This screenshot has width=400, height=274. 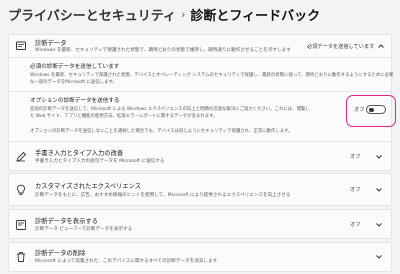 What do you see at coordinates (75, 67) in the screenshot?
I see `required-data-title: 必須の診断データを送信しています` at bounding box center [75, 67].